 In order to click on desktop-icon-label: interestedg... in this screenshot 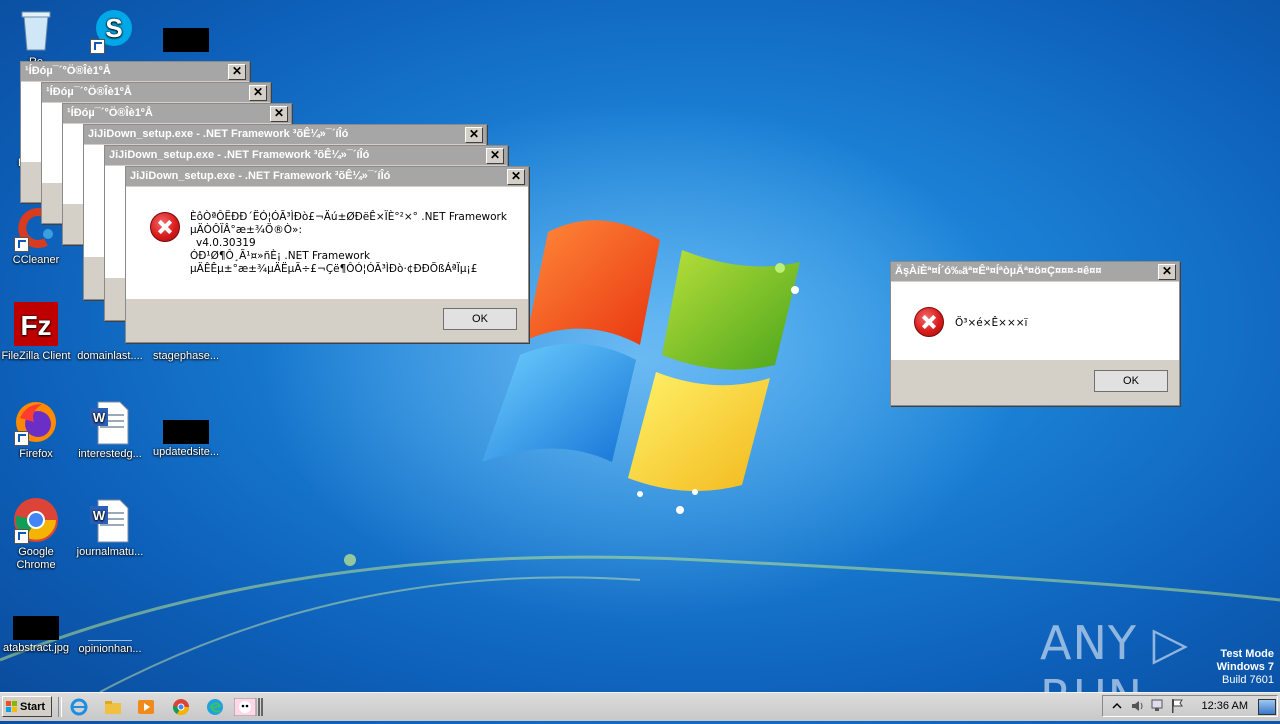, I will do `click(110, 454)`.